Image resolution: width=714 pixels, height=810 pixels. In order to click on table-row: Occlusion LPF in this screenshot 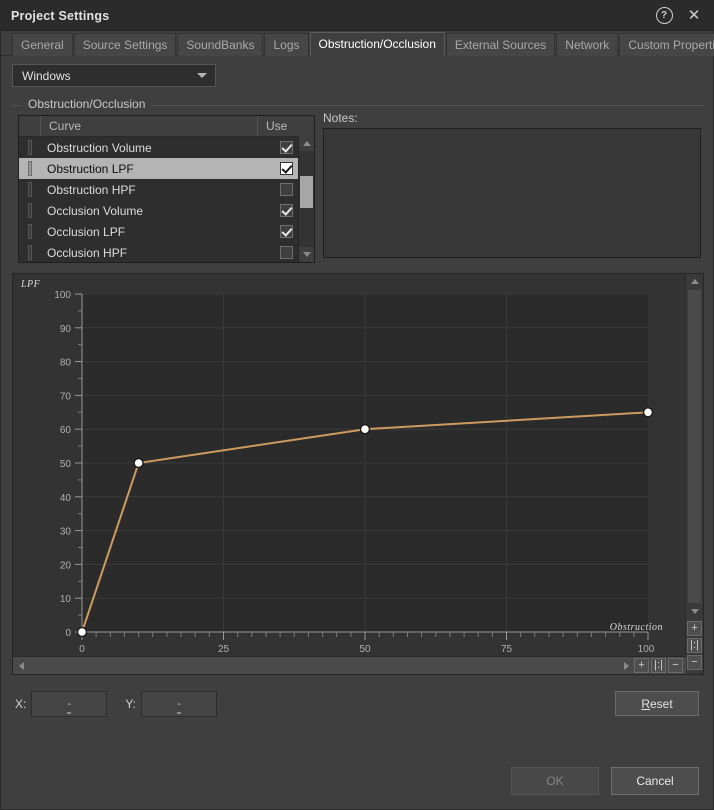, I will do `click(166, 231)`.